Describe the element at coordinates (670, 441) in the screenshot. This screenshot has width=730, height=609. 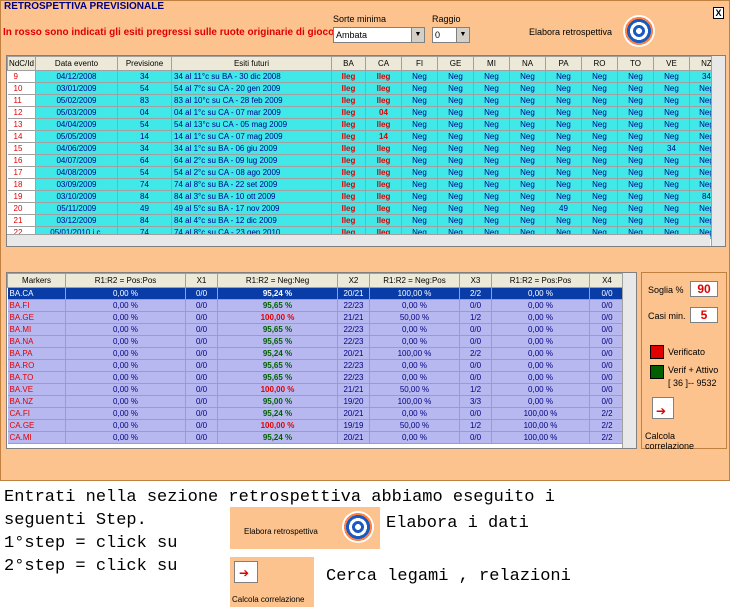
I see `calcola-label: Calcola correlazione` at that location.